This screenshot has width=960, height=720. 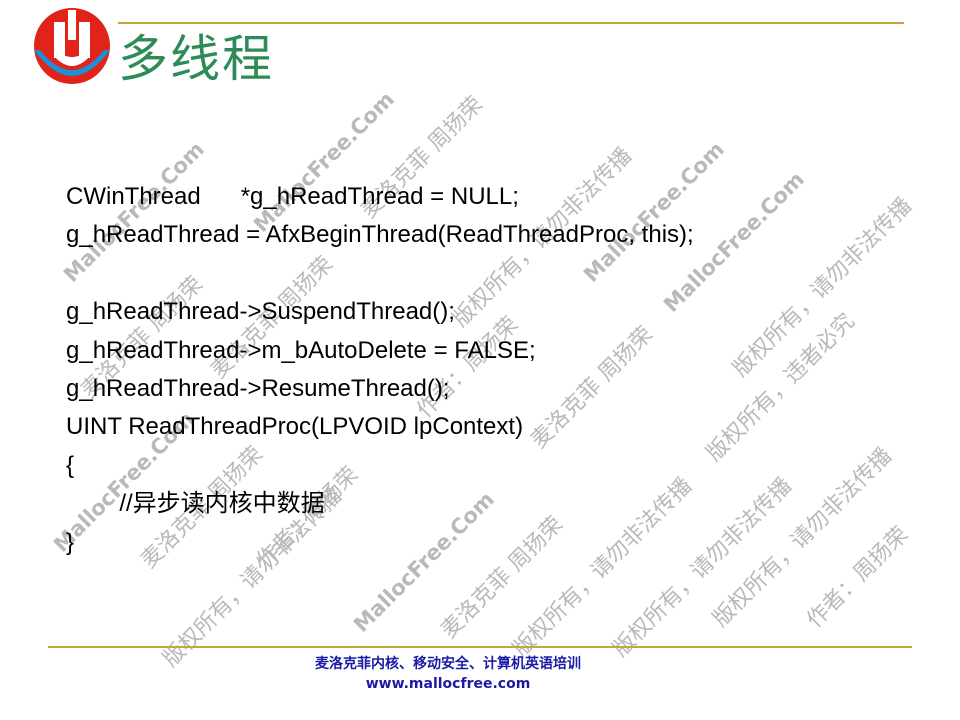 What do you see at coordinates (295, 427) in the screenshot?
I see `code-line: UINT ReadThreadProc(LPVOID lpContext)` at bounding box center [295, 427].